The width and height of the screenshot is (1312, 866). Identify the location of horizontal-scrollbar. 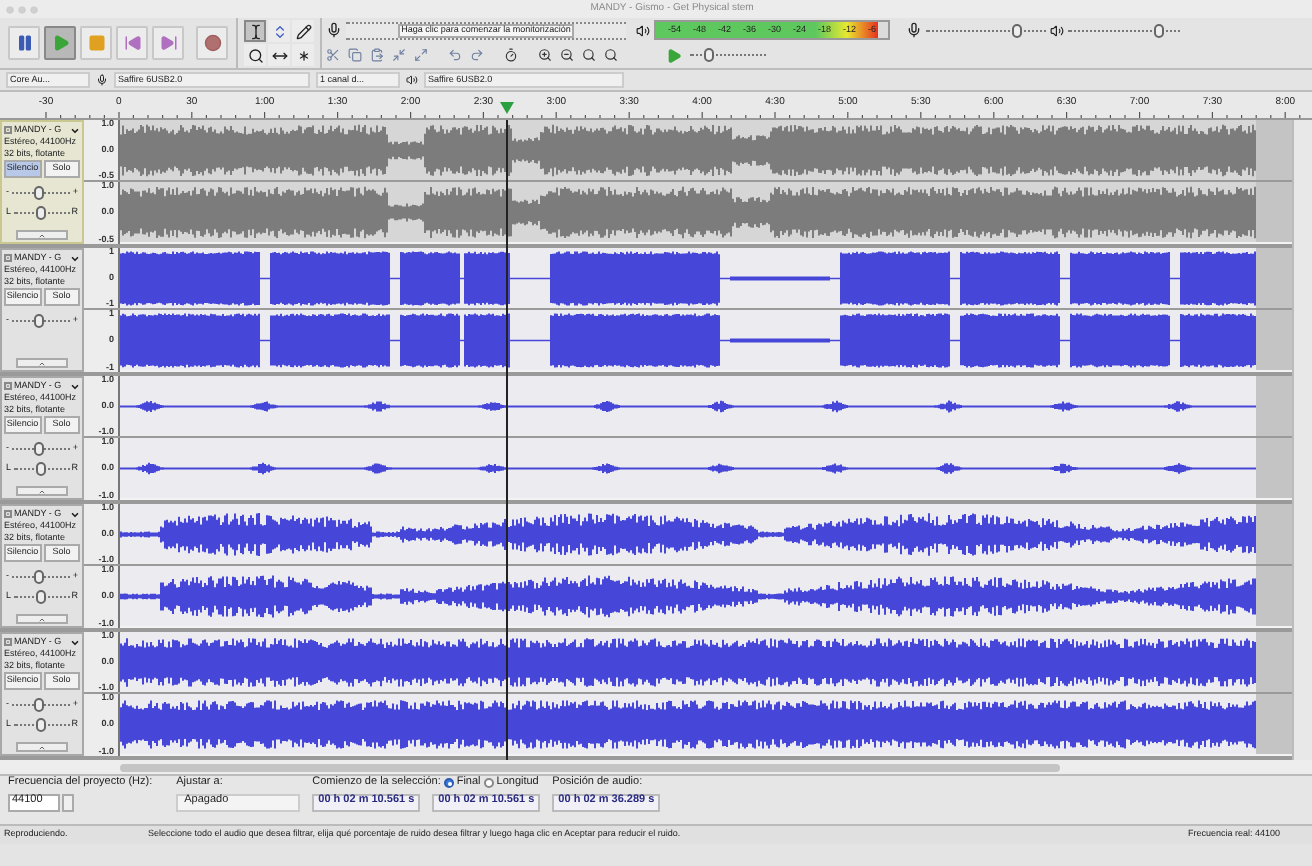
(590, 767).